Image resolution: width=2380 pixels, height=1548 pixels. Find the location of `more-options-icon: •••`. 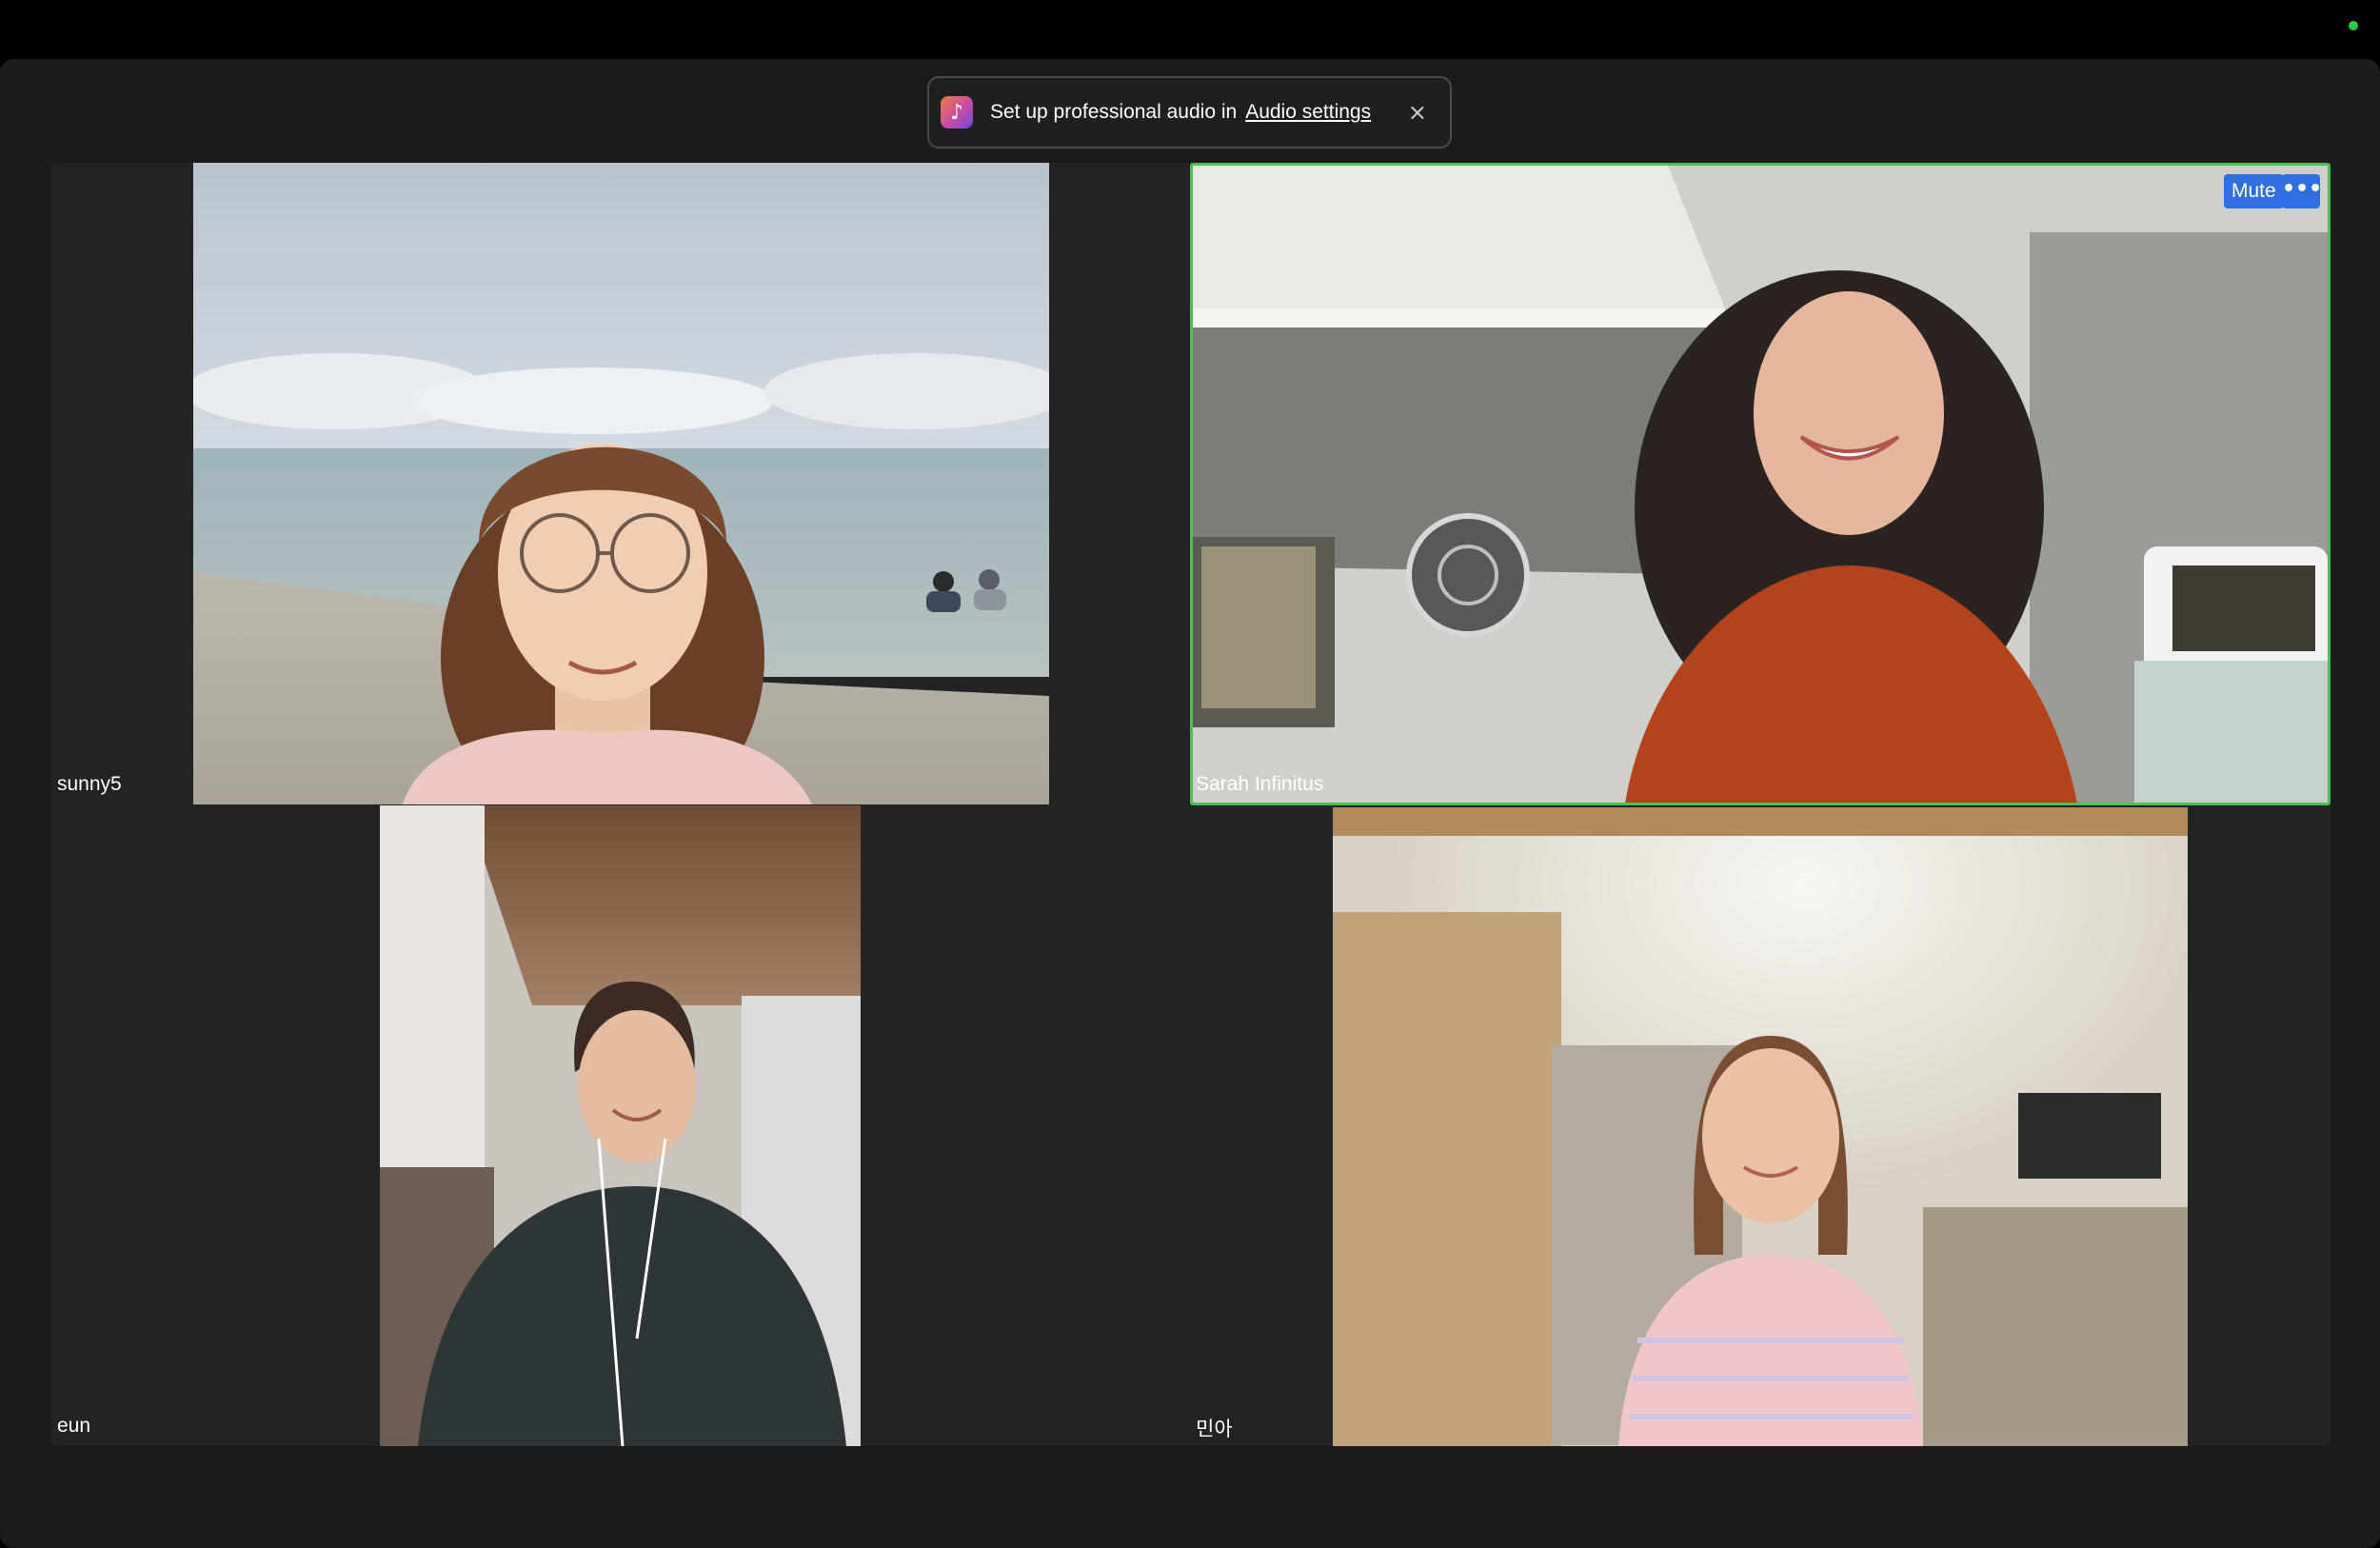

more-options-icon: ••• is located at coordinates (2302, 191).